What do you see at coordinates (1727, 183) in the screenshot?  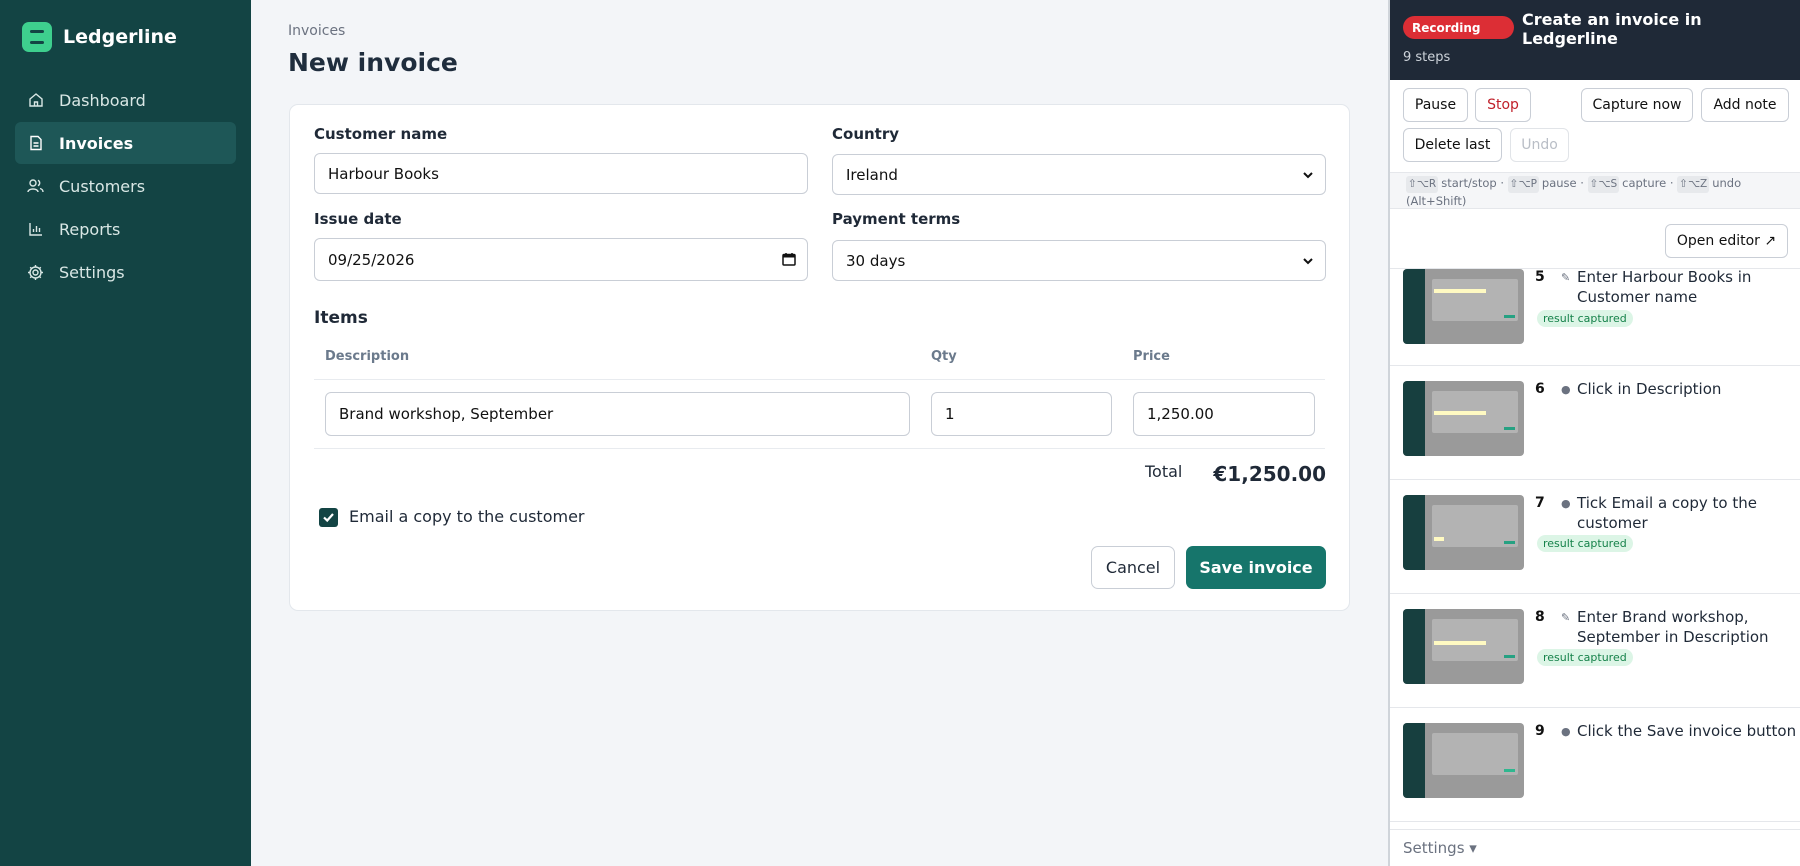 I see `hotkey-action: undo` at bounding box center [1727, 183].